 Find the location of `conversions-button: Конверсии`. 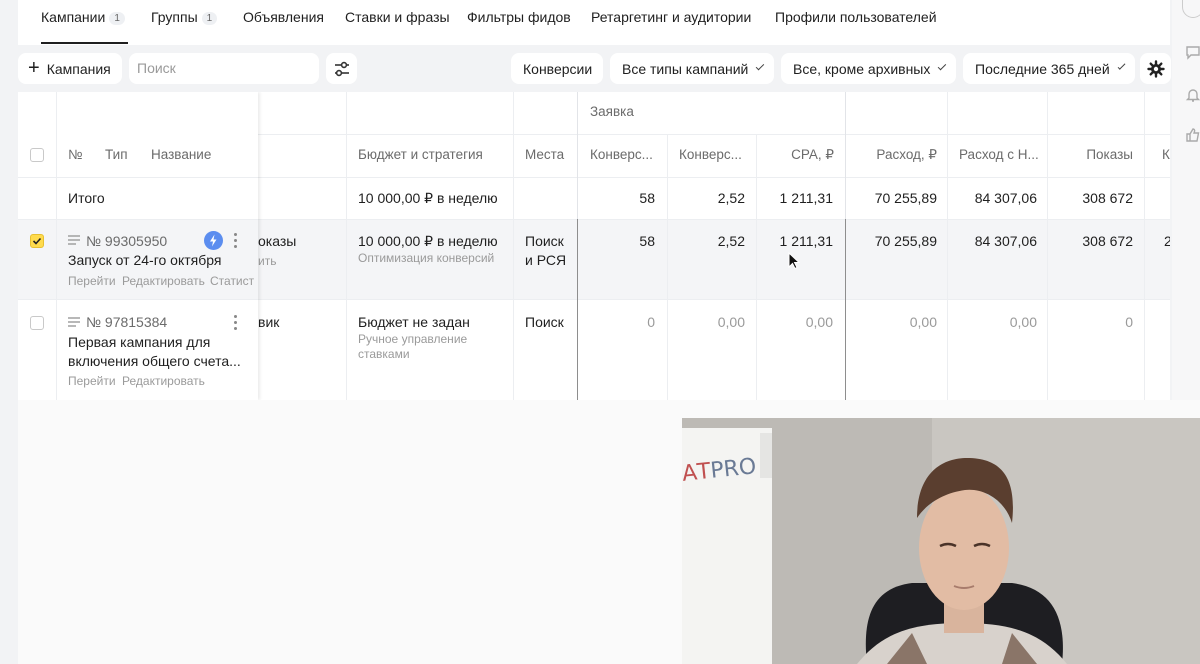

conversions-button: Конверсии is located at coordinates (557, 68).